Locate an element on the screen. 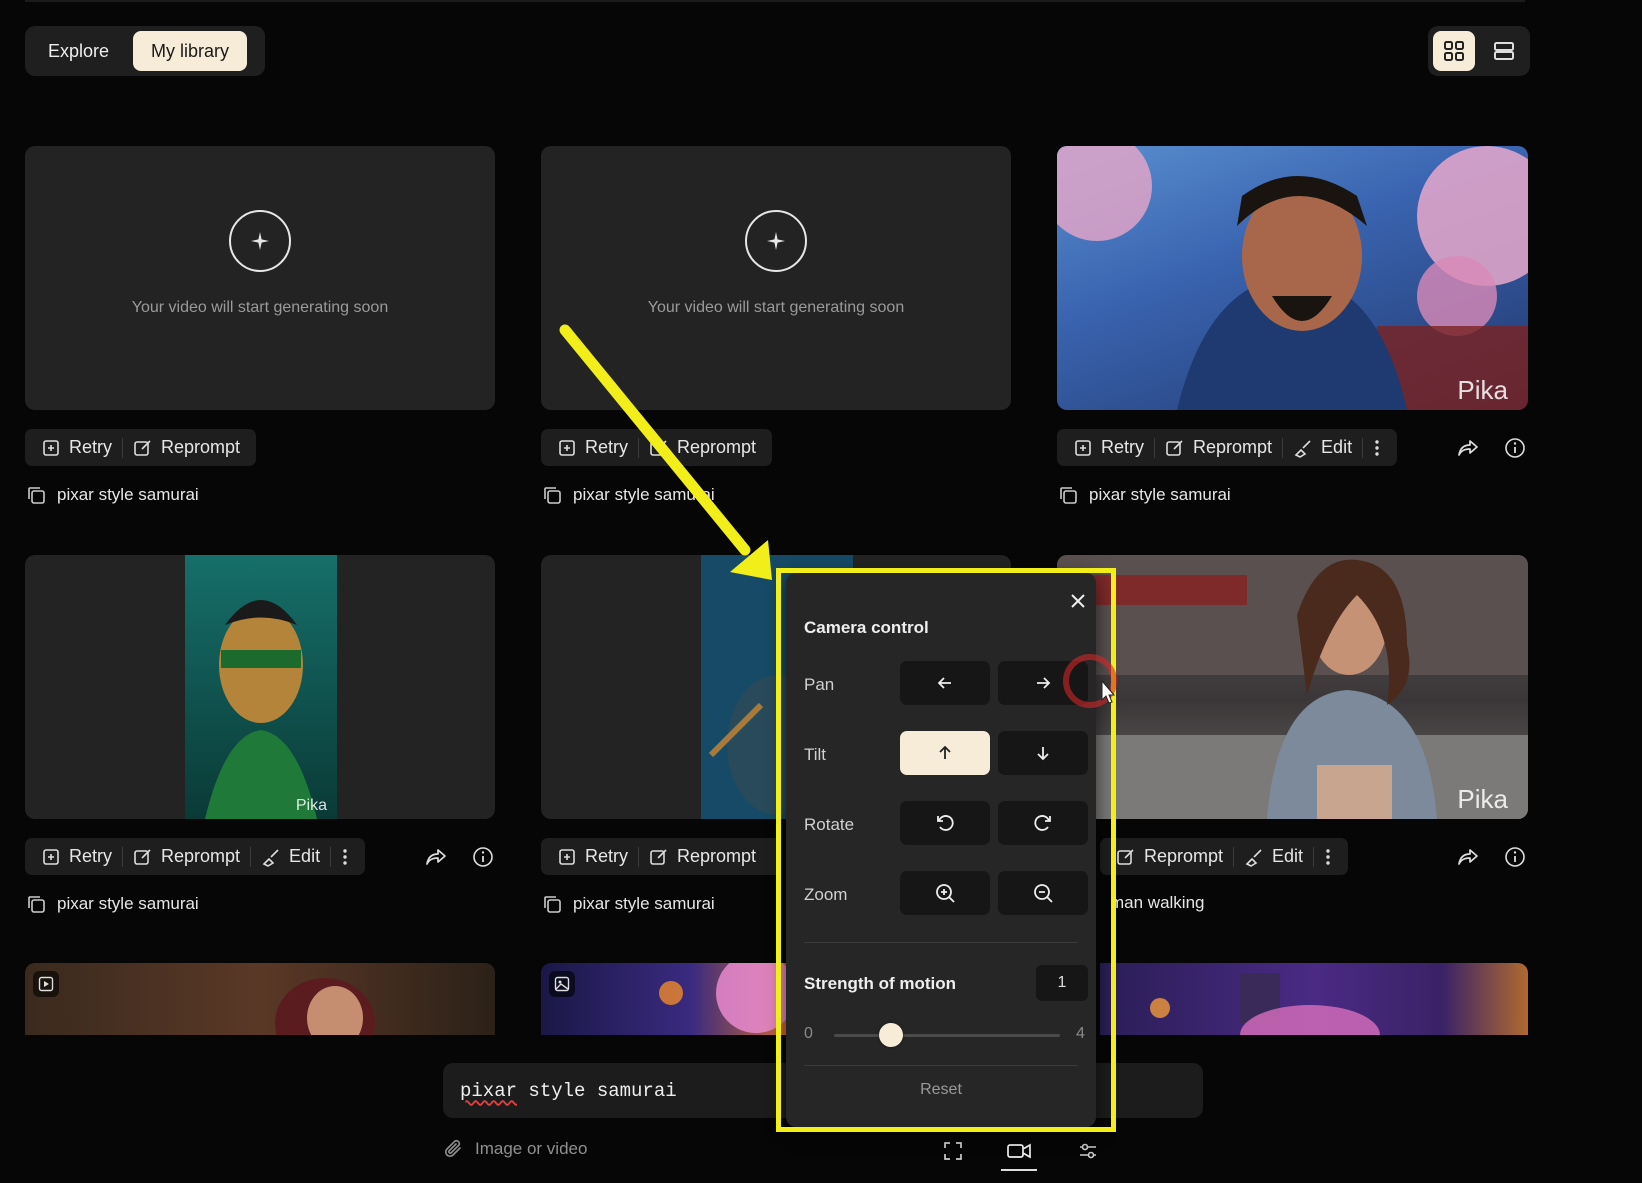 This screenshot has height=1183, width=1642. list-view-icon is located at coordinates (1504, 51).